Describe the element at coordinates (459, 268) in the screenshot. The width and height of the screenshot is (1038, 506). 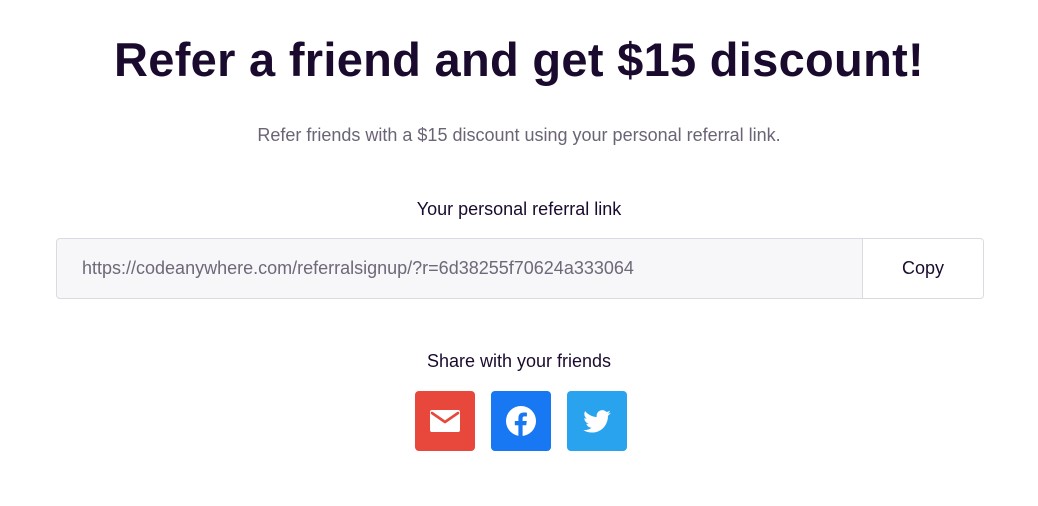
I see `referral-link-input` at that location.